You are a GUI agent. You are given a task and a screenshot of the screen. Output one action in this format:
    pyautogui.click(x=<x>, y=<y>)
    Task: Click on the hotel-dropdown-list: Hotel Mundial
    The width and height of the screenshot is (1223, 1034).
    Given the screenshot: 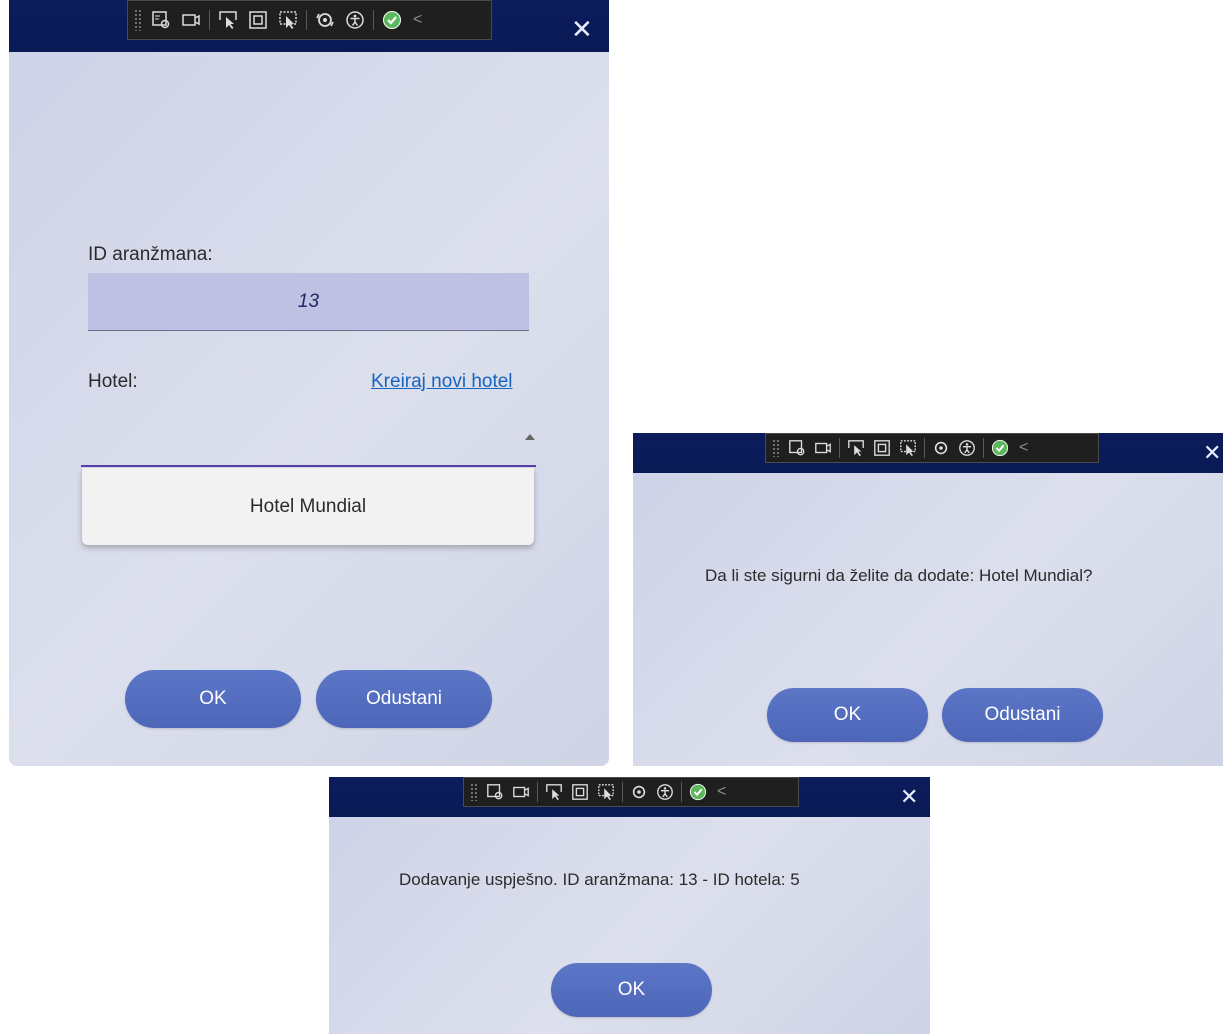 What is the action you would take?
    pyautogui.click(x=308, y=506)
    